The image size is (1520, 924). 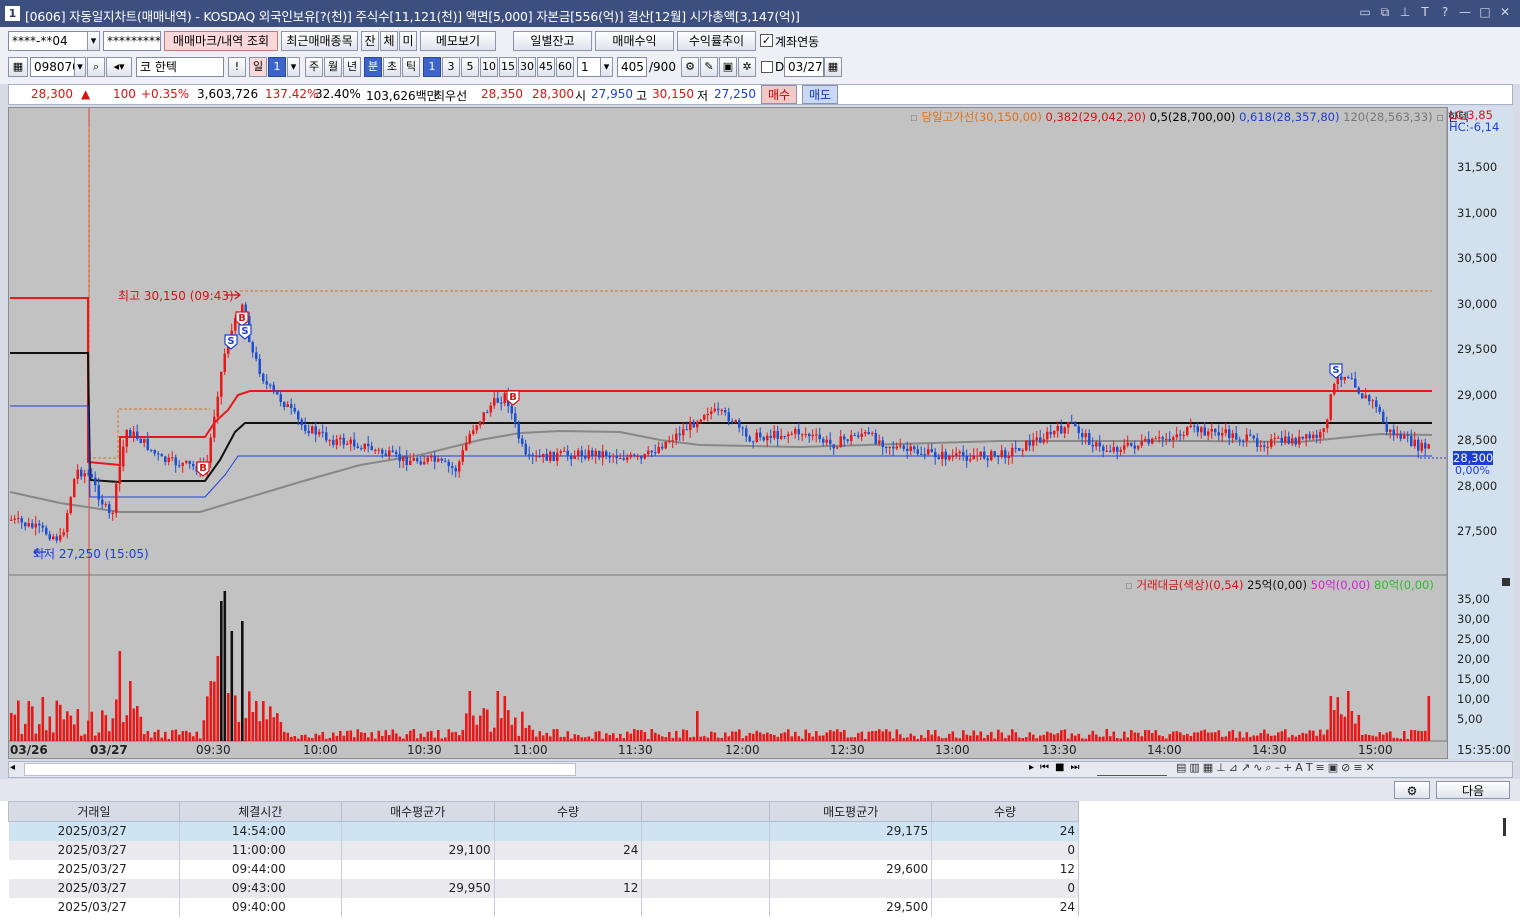 I want to click on drawing-tools: ▤▥▦⊥⊿↗∿⌕–+A𝖳≡▣⊘≡✕, so click(x=1277, y=768).